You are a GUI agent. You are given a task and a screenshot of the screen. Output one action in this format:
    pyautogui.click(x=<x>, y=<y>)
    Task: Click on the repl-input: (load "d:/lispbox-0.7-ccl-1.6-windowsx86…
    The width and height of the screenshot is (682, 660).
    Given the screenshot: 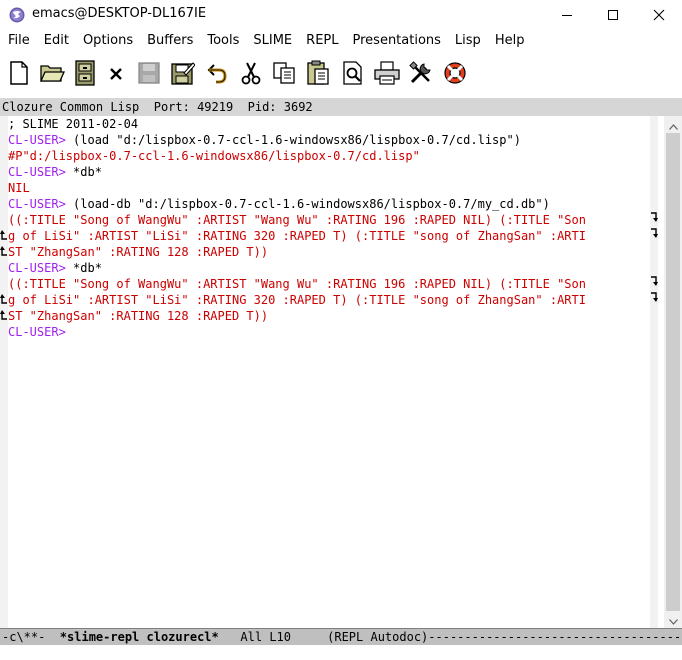 What is the action you would take?
    pyautogui.click(x=293, y=140)
    